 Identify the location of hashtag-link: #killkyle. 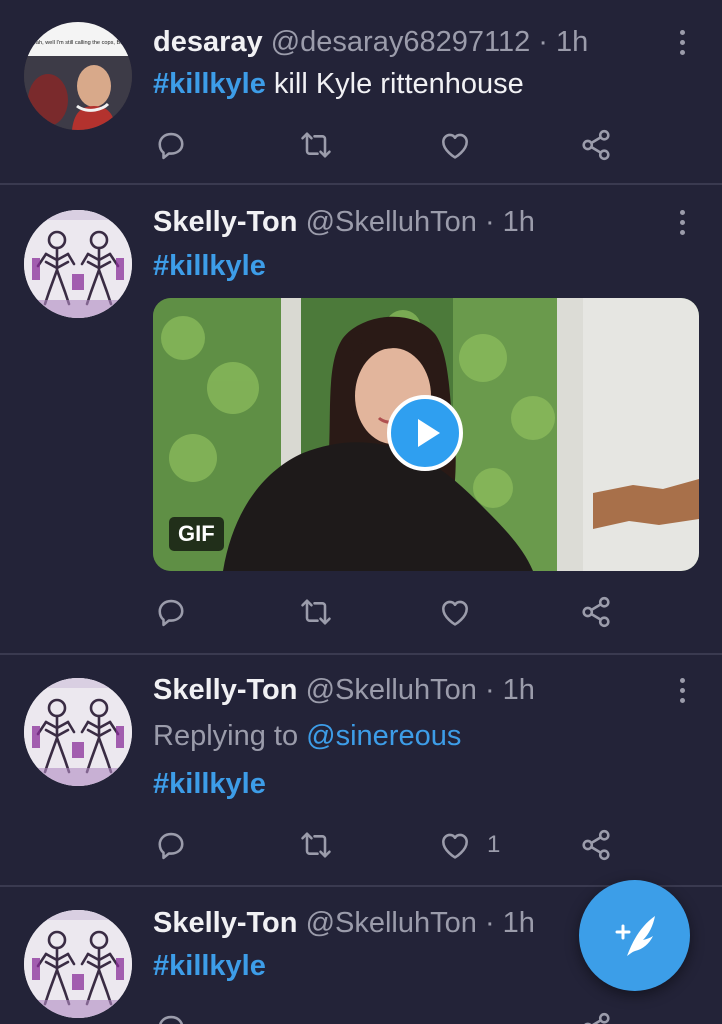
(209, 966).